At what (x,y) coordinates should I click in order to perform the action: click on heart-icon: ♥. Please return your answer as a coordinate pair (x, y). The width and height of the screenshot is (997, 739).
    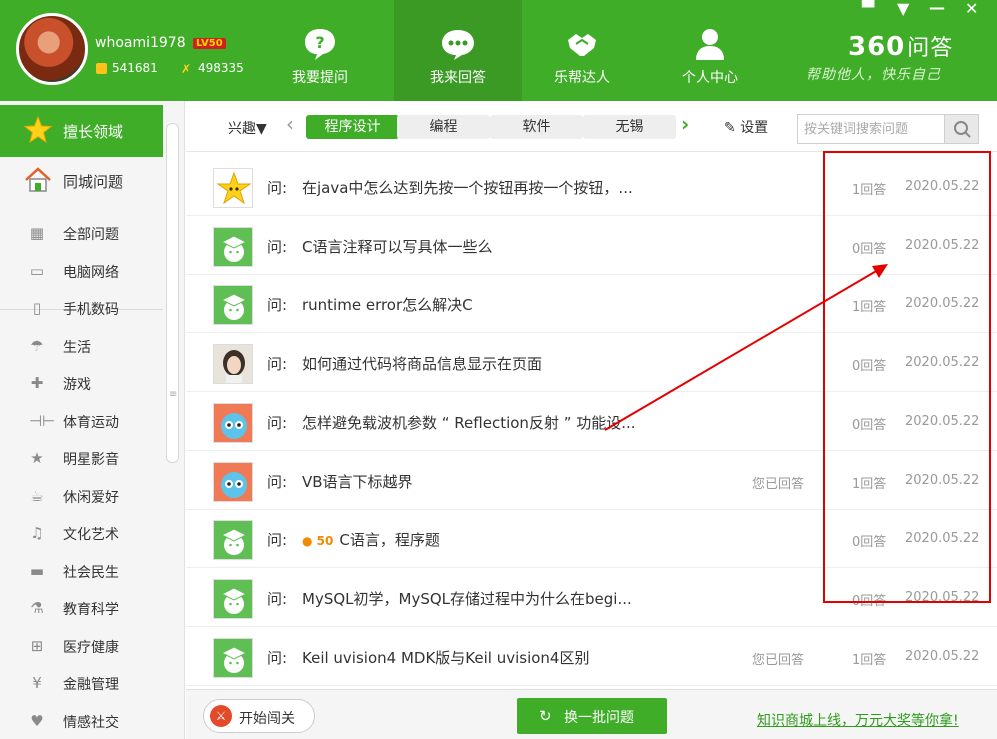
    Looking at the image, I should click on (37, 720).